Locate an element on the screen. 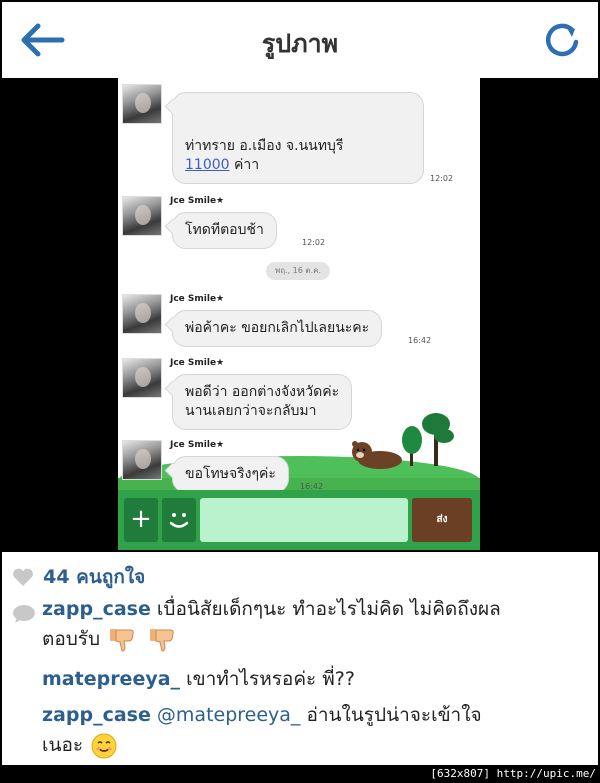 This screenshot has width=600, height=783. likes-row: 44 คนถูกใจ is located at coordinates (78, 575).